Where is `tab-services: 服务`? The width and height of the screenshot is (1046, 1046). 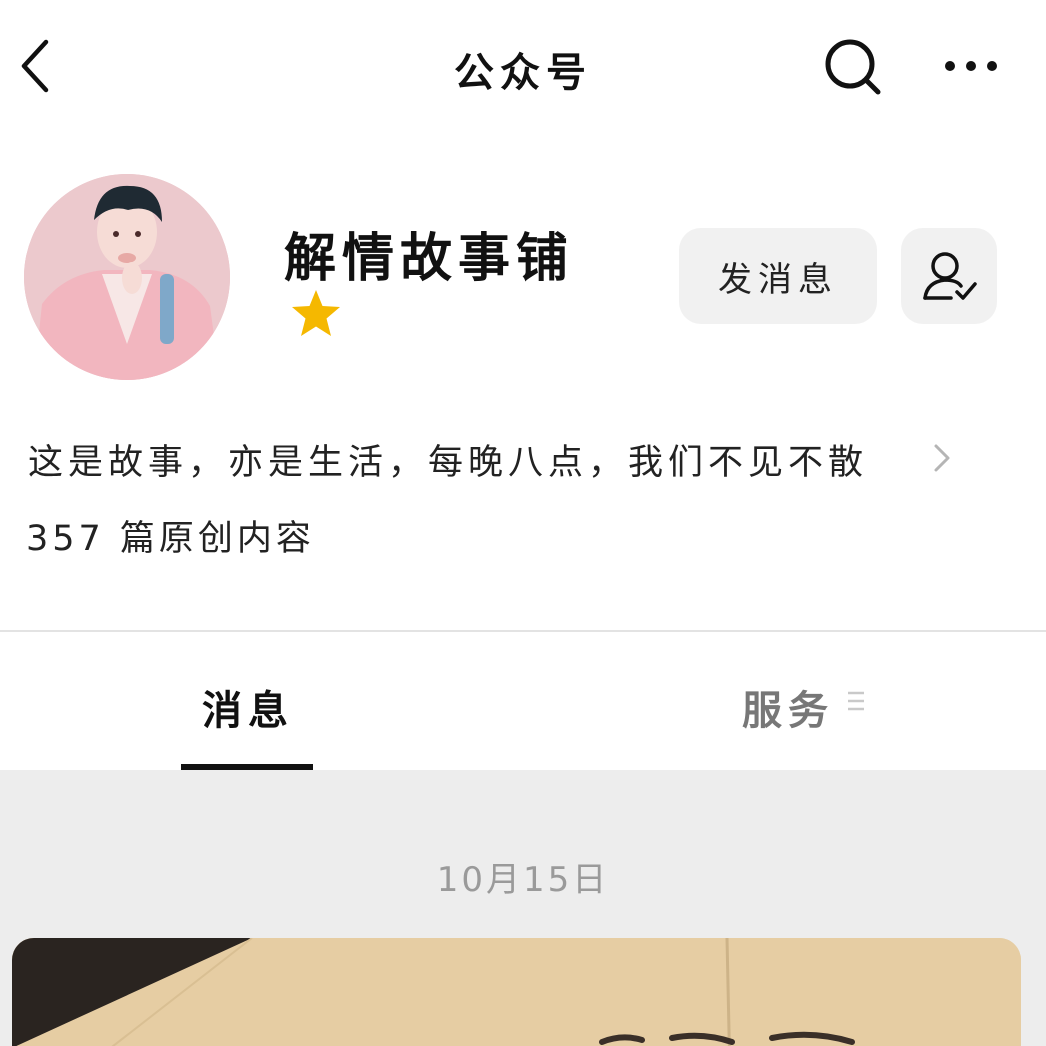 tab-services: 服务 is located at coordinates (805, 701).